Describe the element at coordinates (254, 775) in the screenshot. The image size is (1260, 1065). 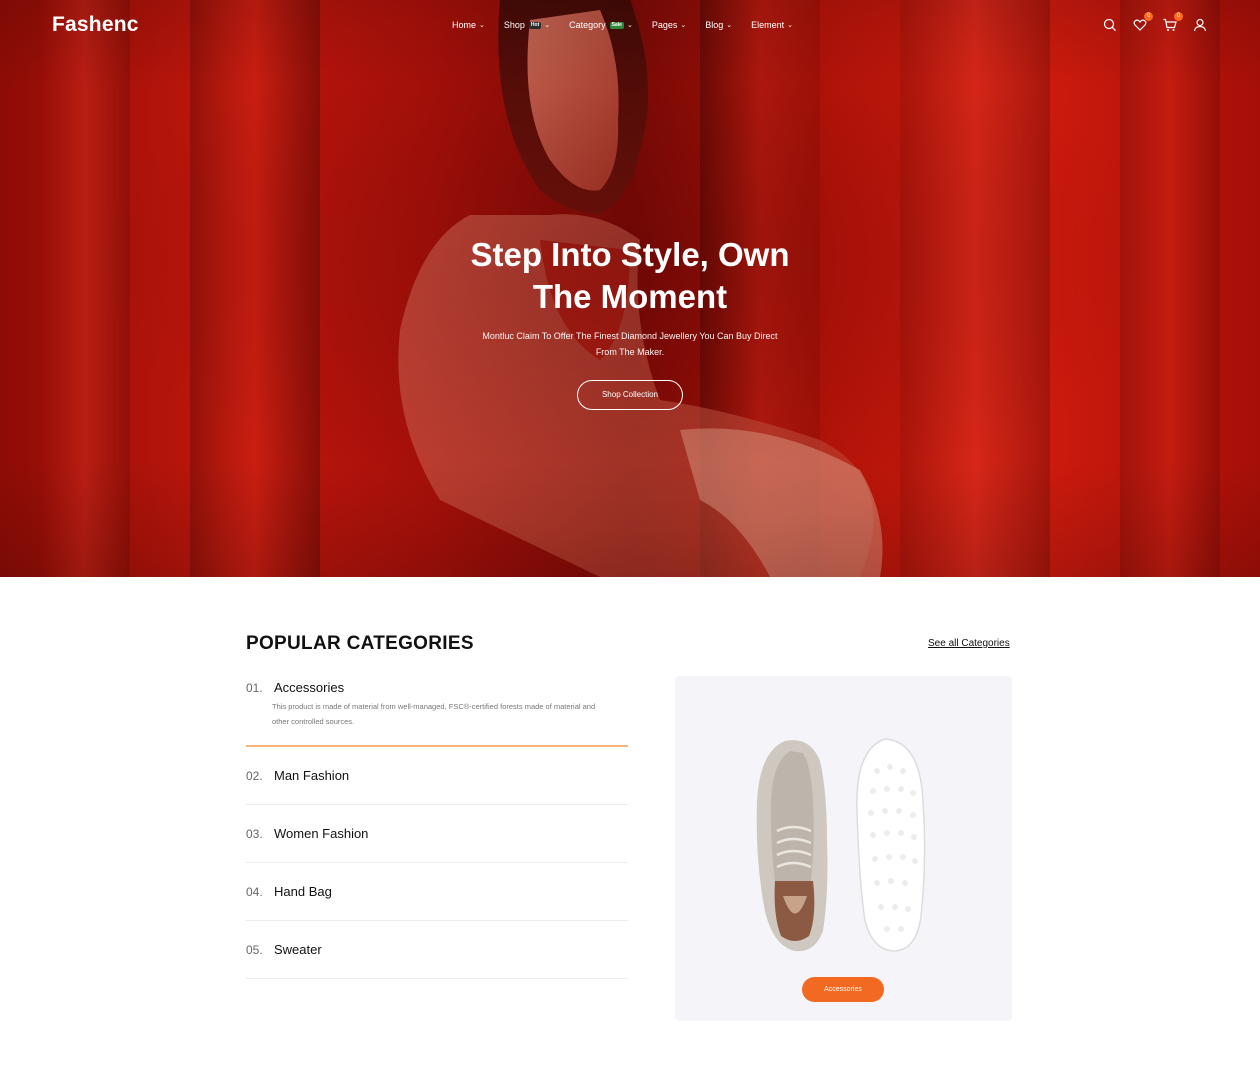
I see `category-number: 02.` at that location.